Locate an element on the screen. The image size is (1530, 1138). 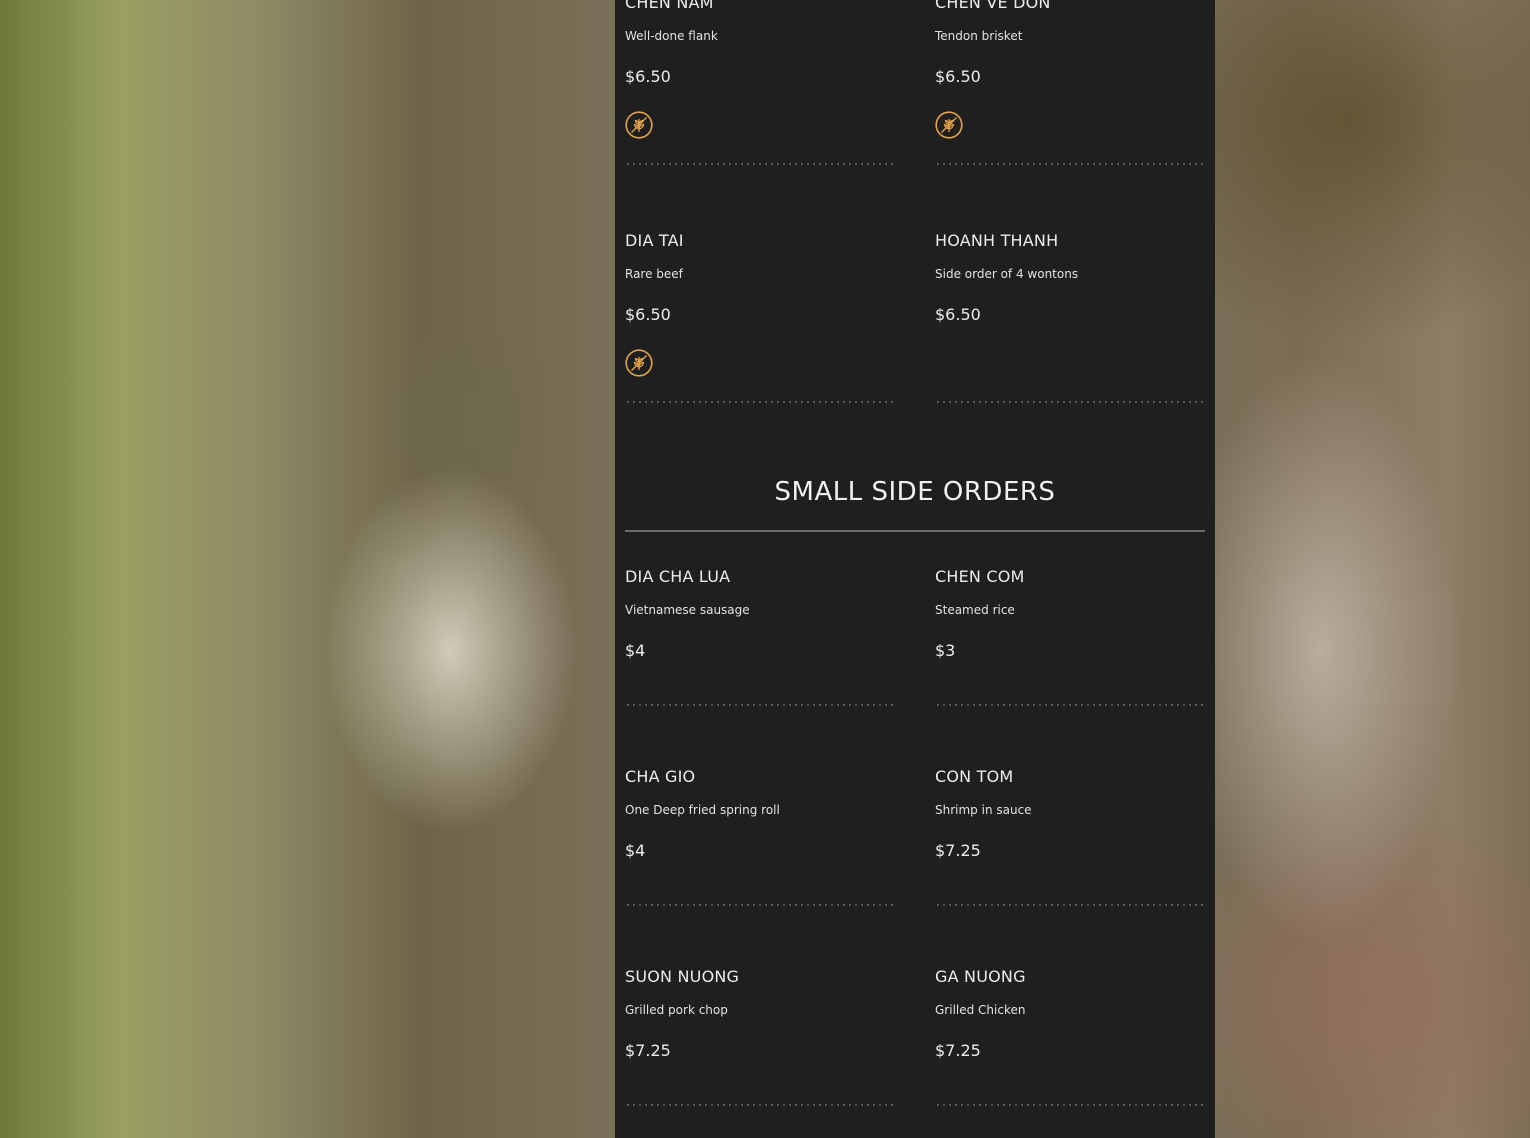
section-divider is located at coordinates (915, 531).